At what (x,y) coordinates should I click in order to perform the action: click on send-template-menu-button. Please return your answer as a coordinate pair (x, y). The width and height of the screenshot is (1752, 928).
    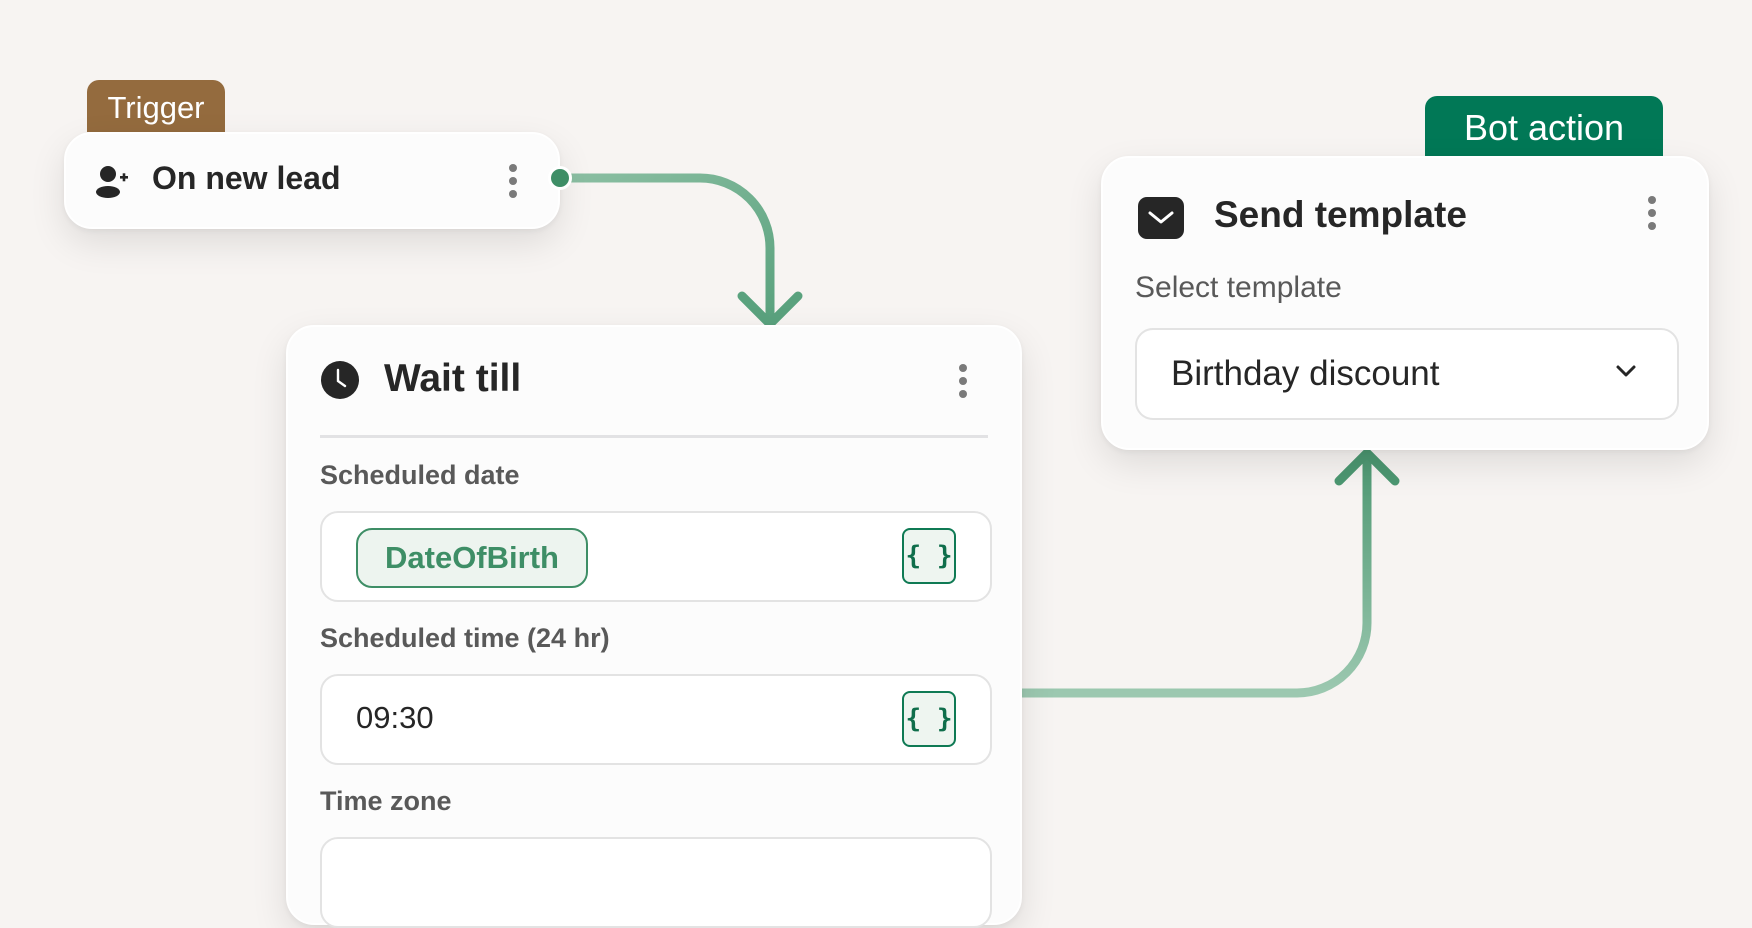
    Looking at the image, I should click on (1652, 213).